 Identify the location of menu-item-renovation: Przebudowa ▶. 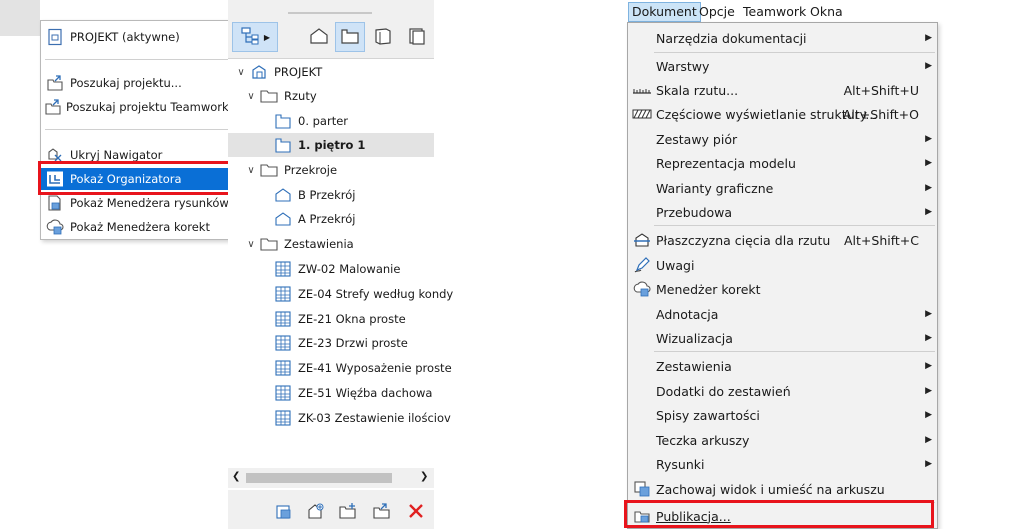
(782, 212).